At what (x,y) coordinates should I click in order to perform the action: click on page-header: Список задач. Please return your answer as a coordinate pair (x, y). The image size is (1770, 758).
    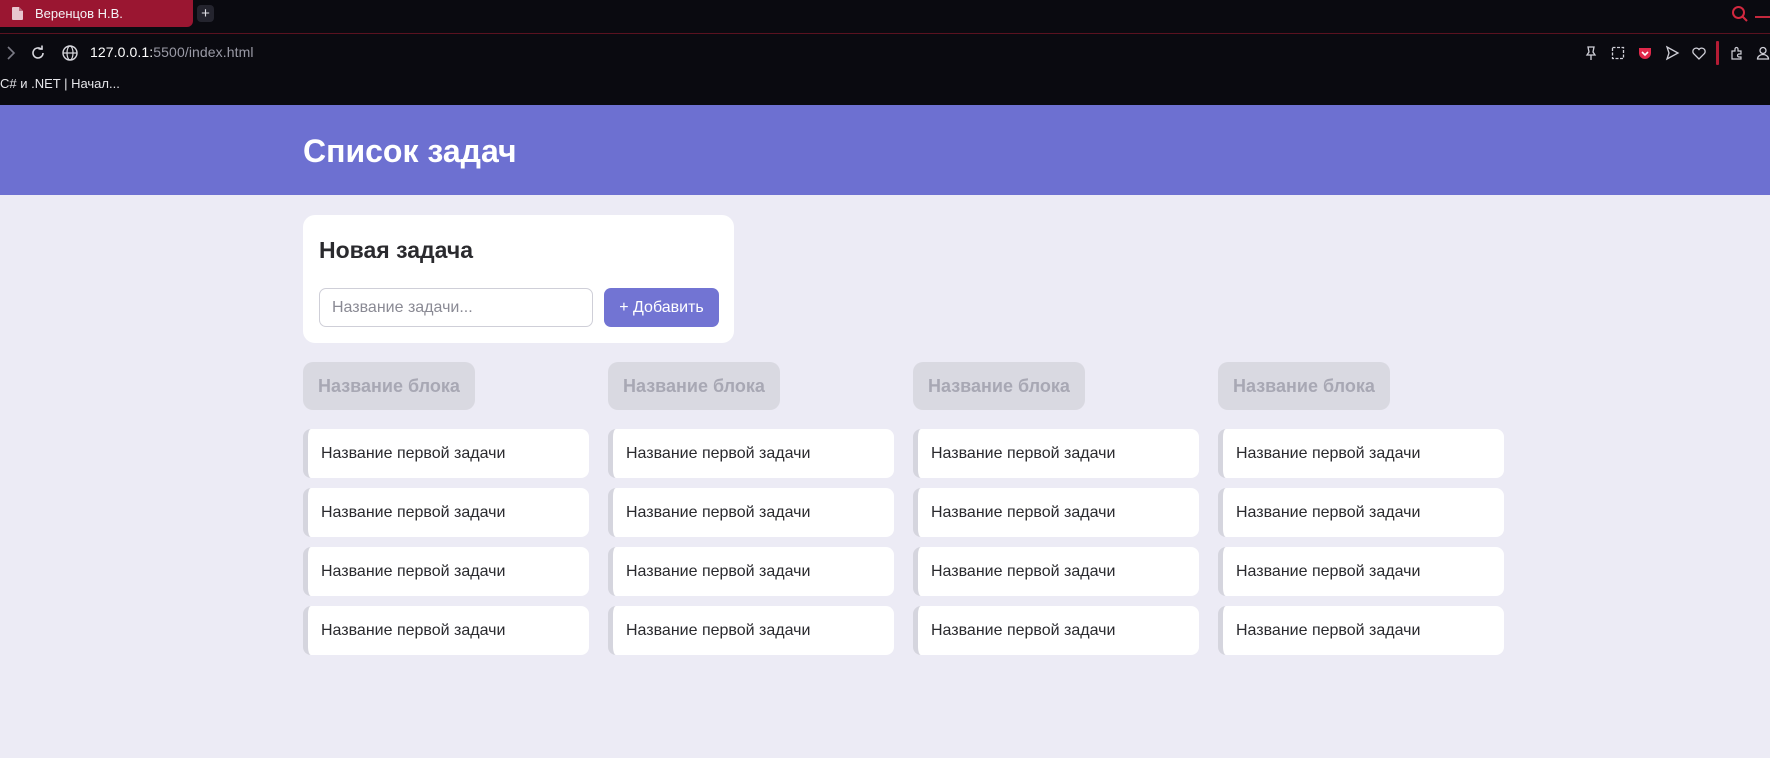
    Looking at the image, I should click on (885, 150).